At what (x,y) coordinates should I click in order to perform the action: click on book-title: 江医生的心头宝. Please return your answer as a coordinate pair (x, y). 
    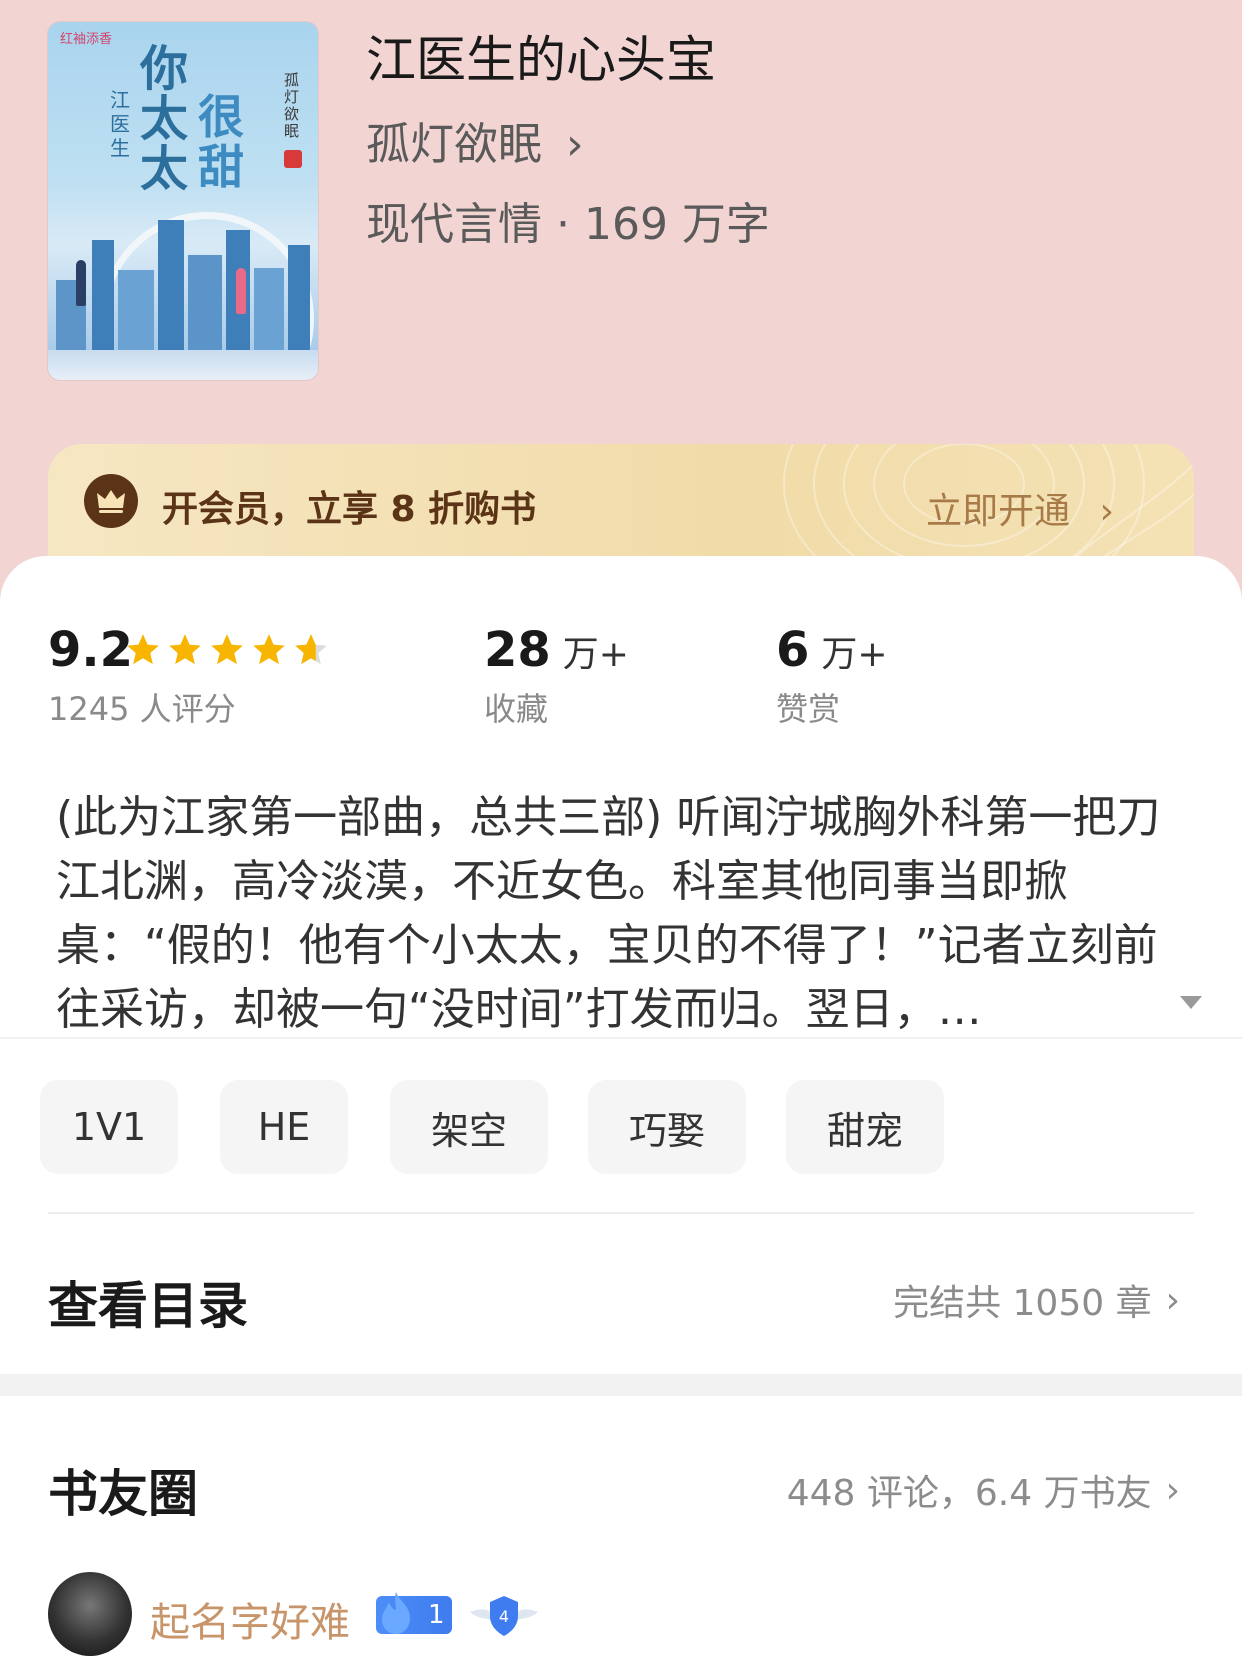
    Looking at the image, I should click on (541, 60).